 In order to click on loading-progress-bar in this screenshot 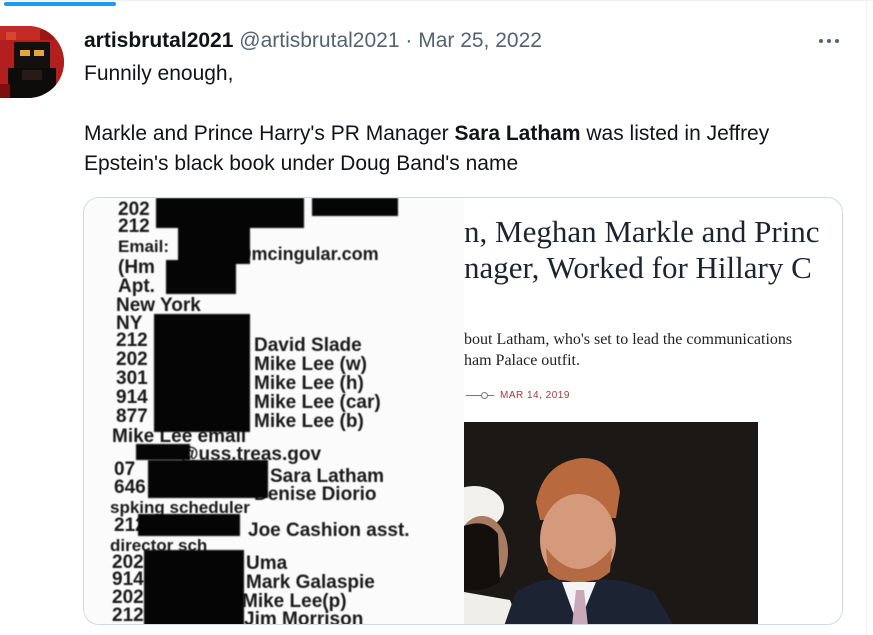, I will do `click(60, 4)`.